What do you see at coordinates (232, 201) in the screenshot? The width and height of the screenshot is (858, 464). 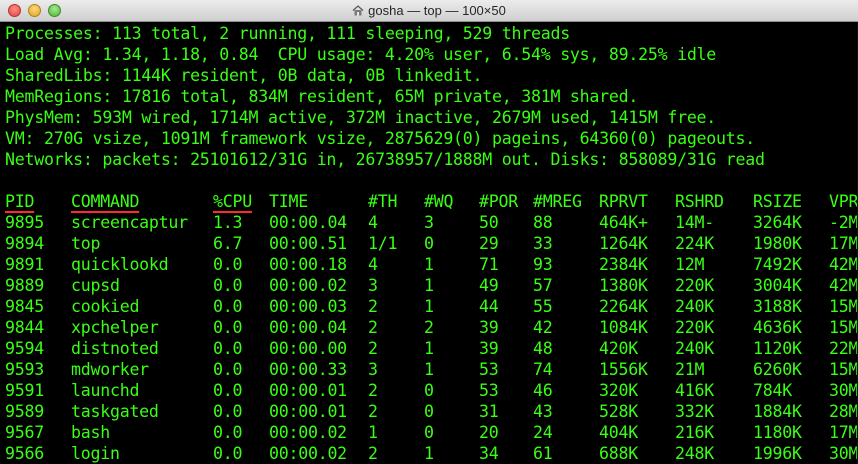 I see `column-header-cpu: %CPU` at bounding box center [232, 201].